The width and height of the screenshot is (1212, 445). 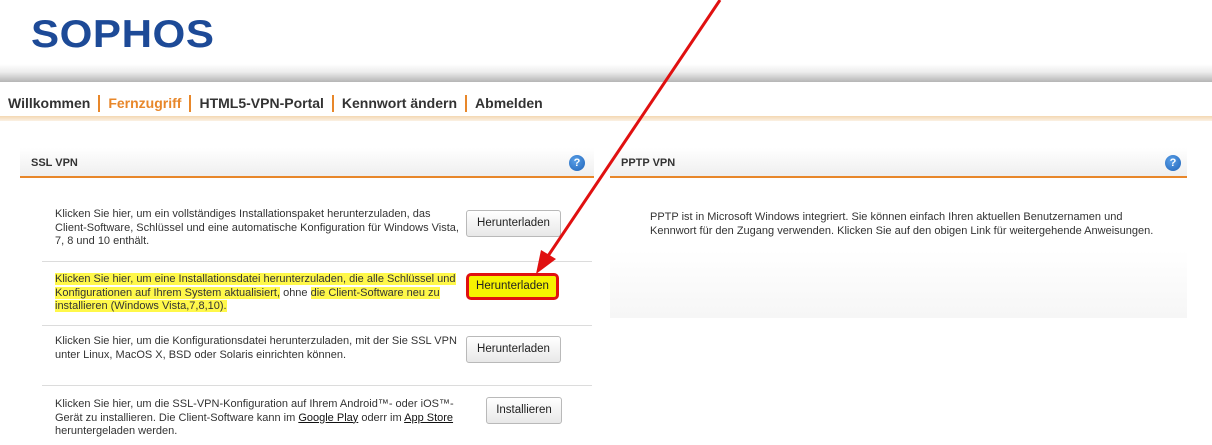 I want to click on nav-willkommen: Willkommen, so click(x=49, y=103).